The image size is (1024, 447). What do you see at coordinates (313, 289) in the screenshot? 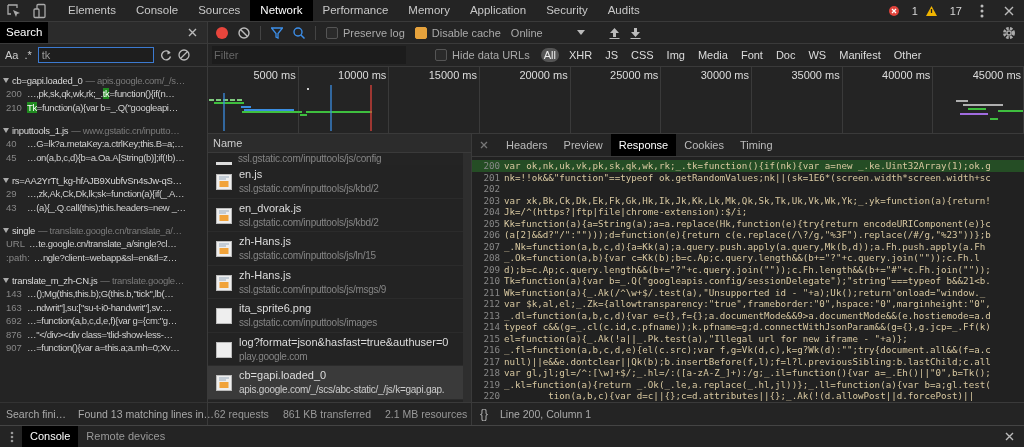
I see `request-url: ssl.gstatic.com/inputtools/js/msgs/9` at bounding box center [313, 289].